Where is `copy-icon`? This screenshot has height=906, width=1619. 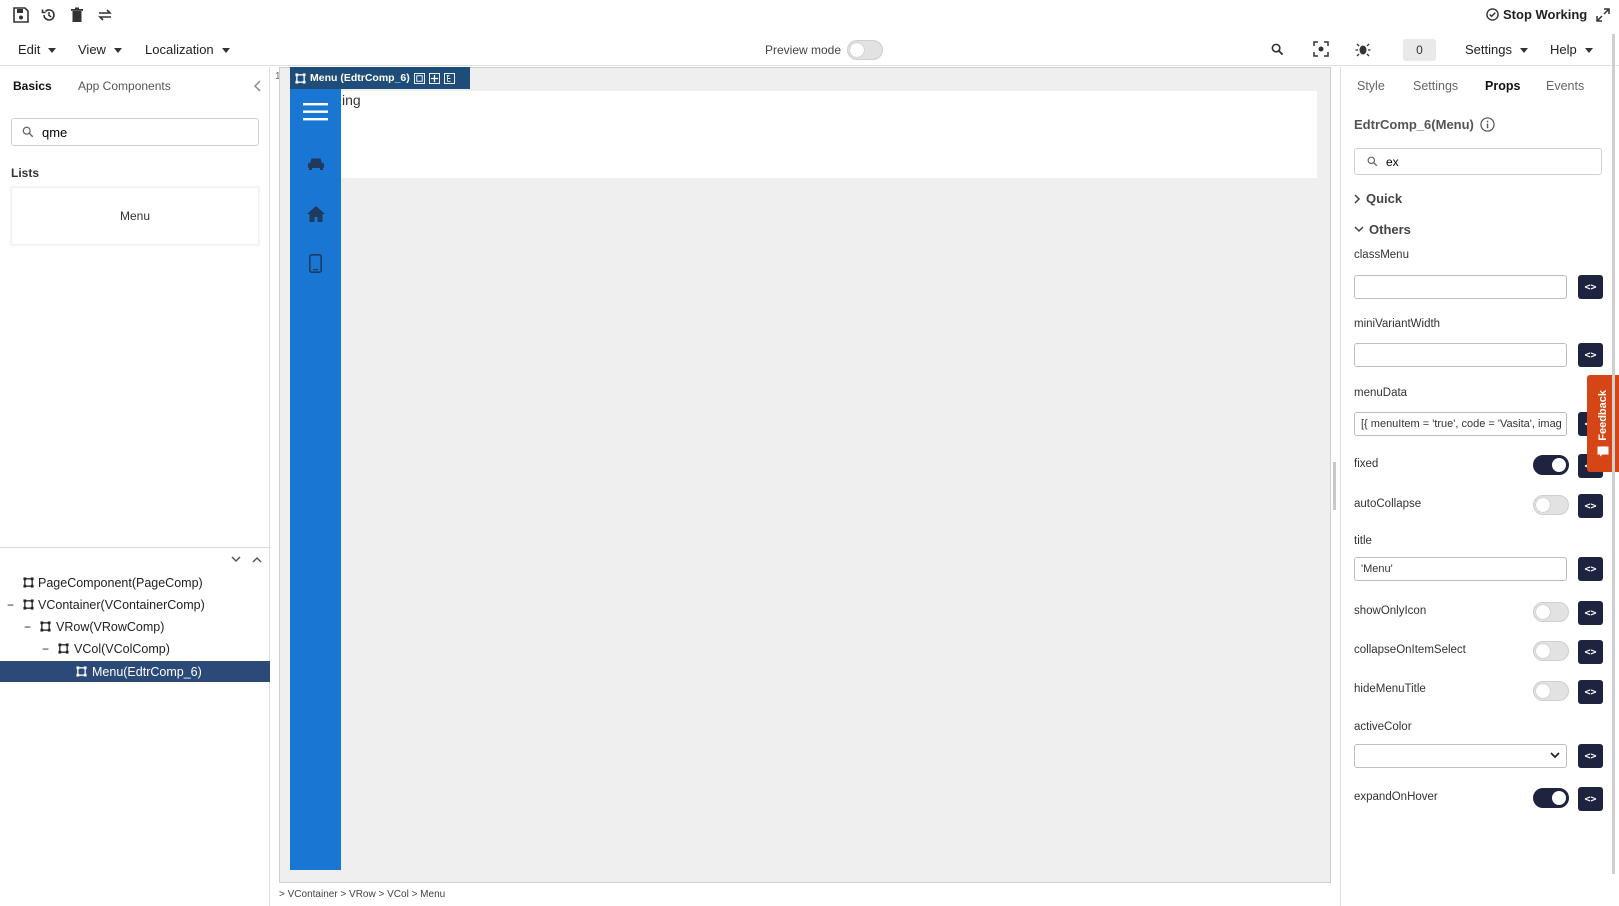
copy-icon is located at coordinates (419, 78).